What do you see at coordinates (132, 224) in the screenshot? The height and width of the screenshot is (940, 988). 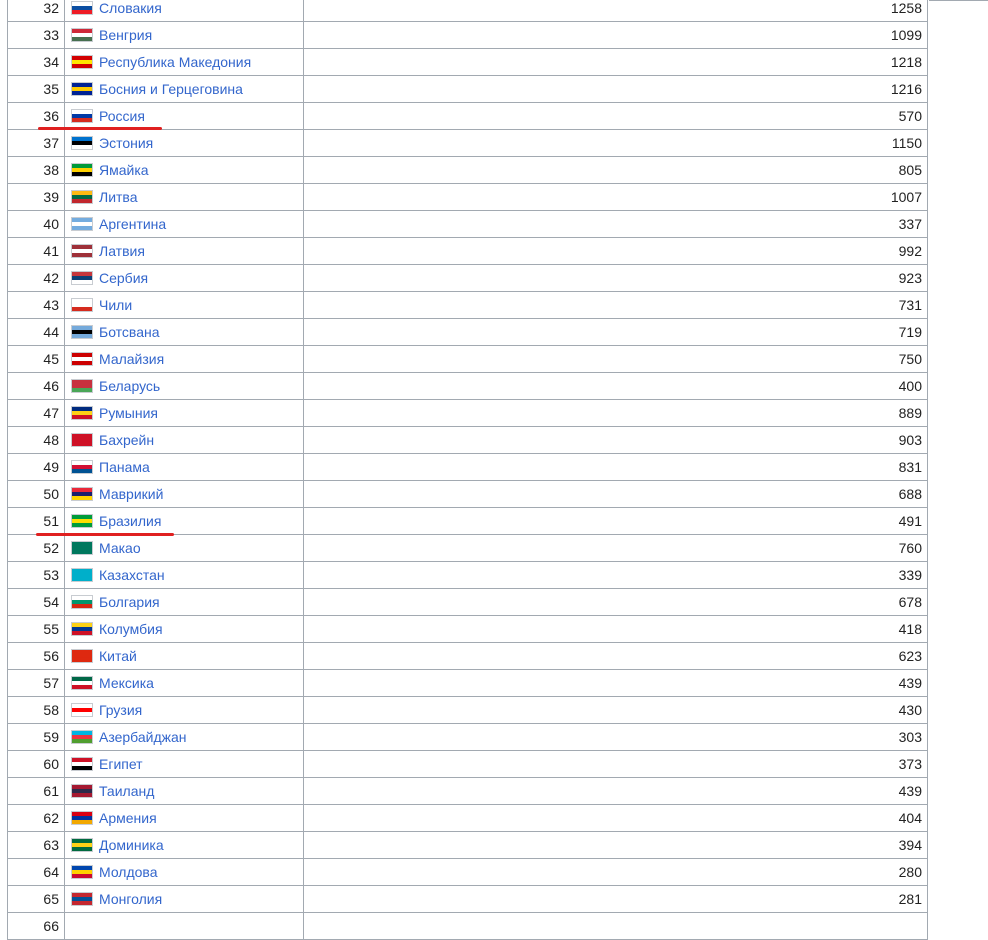 I see `country-link: Аргентина` at bounding box center [132, 224].